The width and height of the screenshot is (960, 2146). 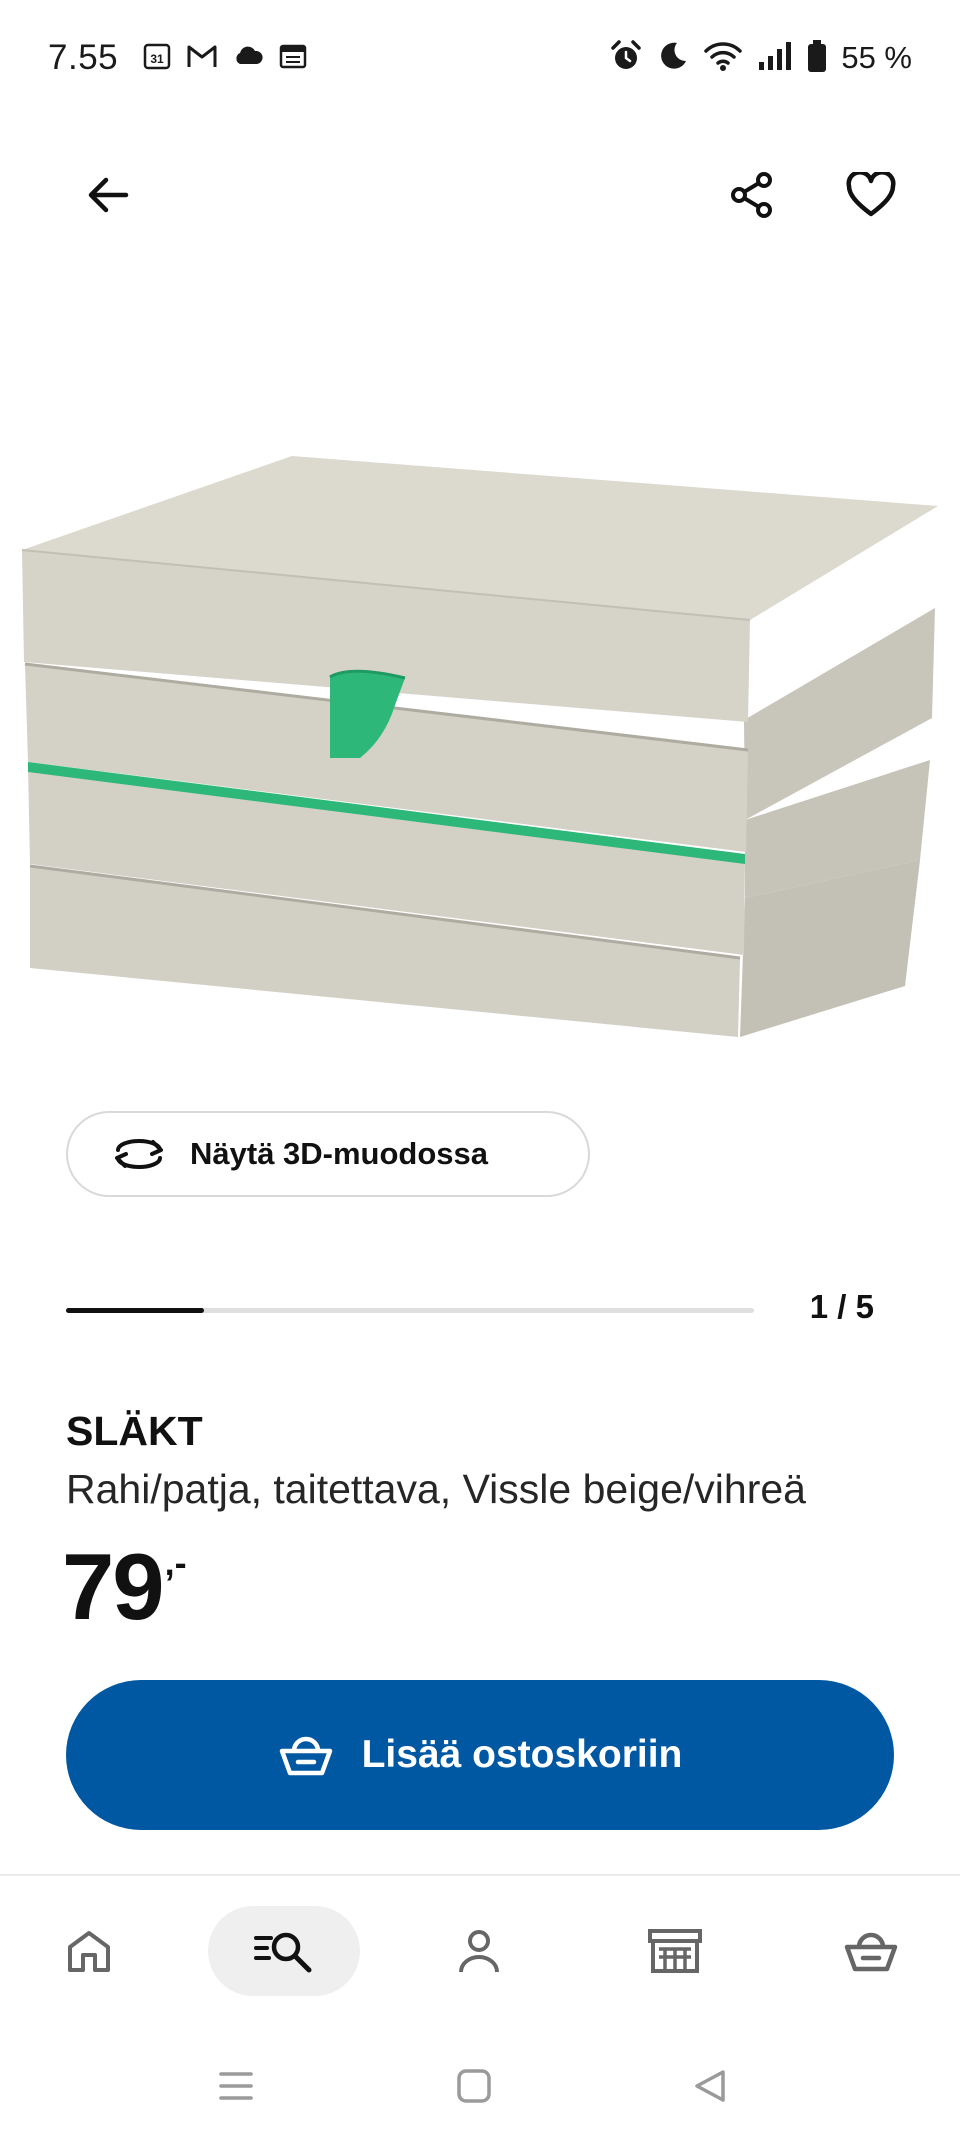 I want to click on home-icon, so click(x=89, y=1951).